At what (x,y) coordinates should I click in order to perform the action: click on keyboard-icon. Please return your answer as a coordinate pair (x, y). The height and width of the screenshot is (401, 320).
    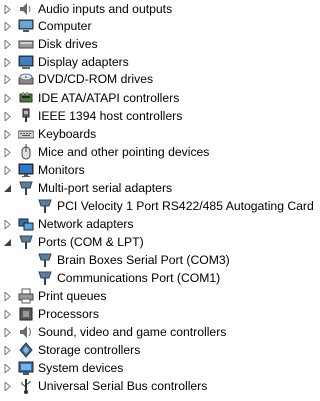
    Looking at the image, I should click on (26, 134).